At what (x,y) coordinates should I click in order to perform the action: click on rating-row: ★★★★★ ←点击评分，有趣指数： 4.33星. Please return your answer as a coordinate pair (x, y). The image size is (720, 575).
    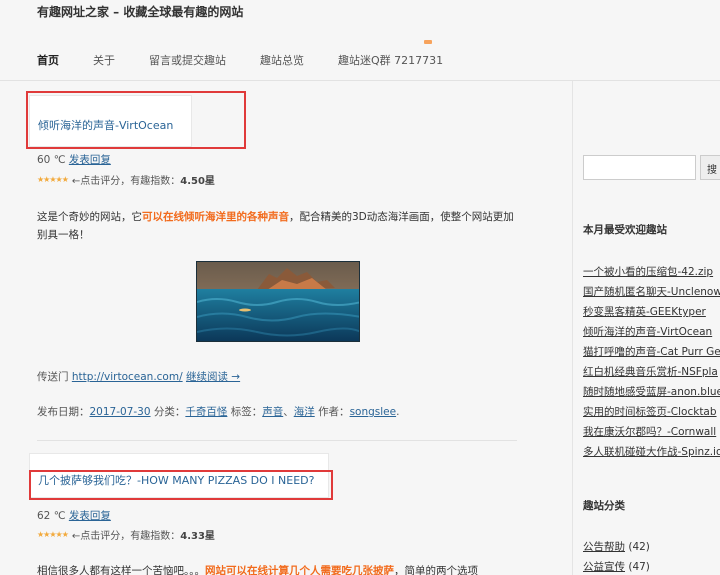
    Looking at the image, I should click on (126, 534).